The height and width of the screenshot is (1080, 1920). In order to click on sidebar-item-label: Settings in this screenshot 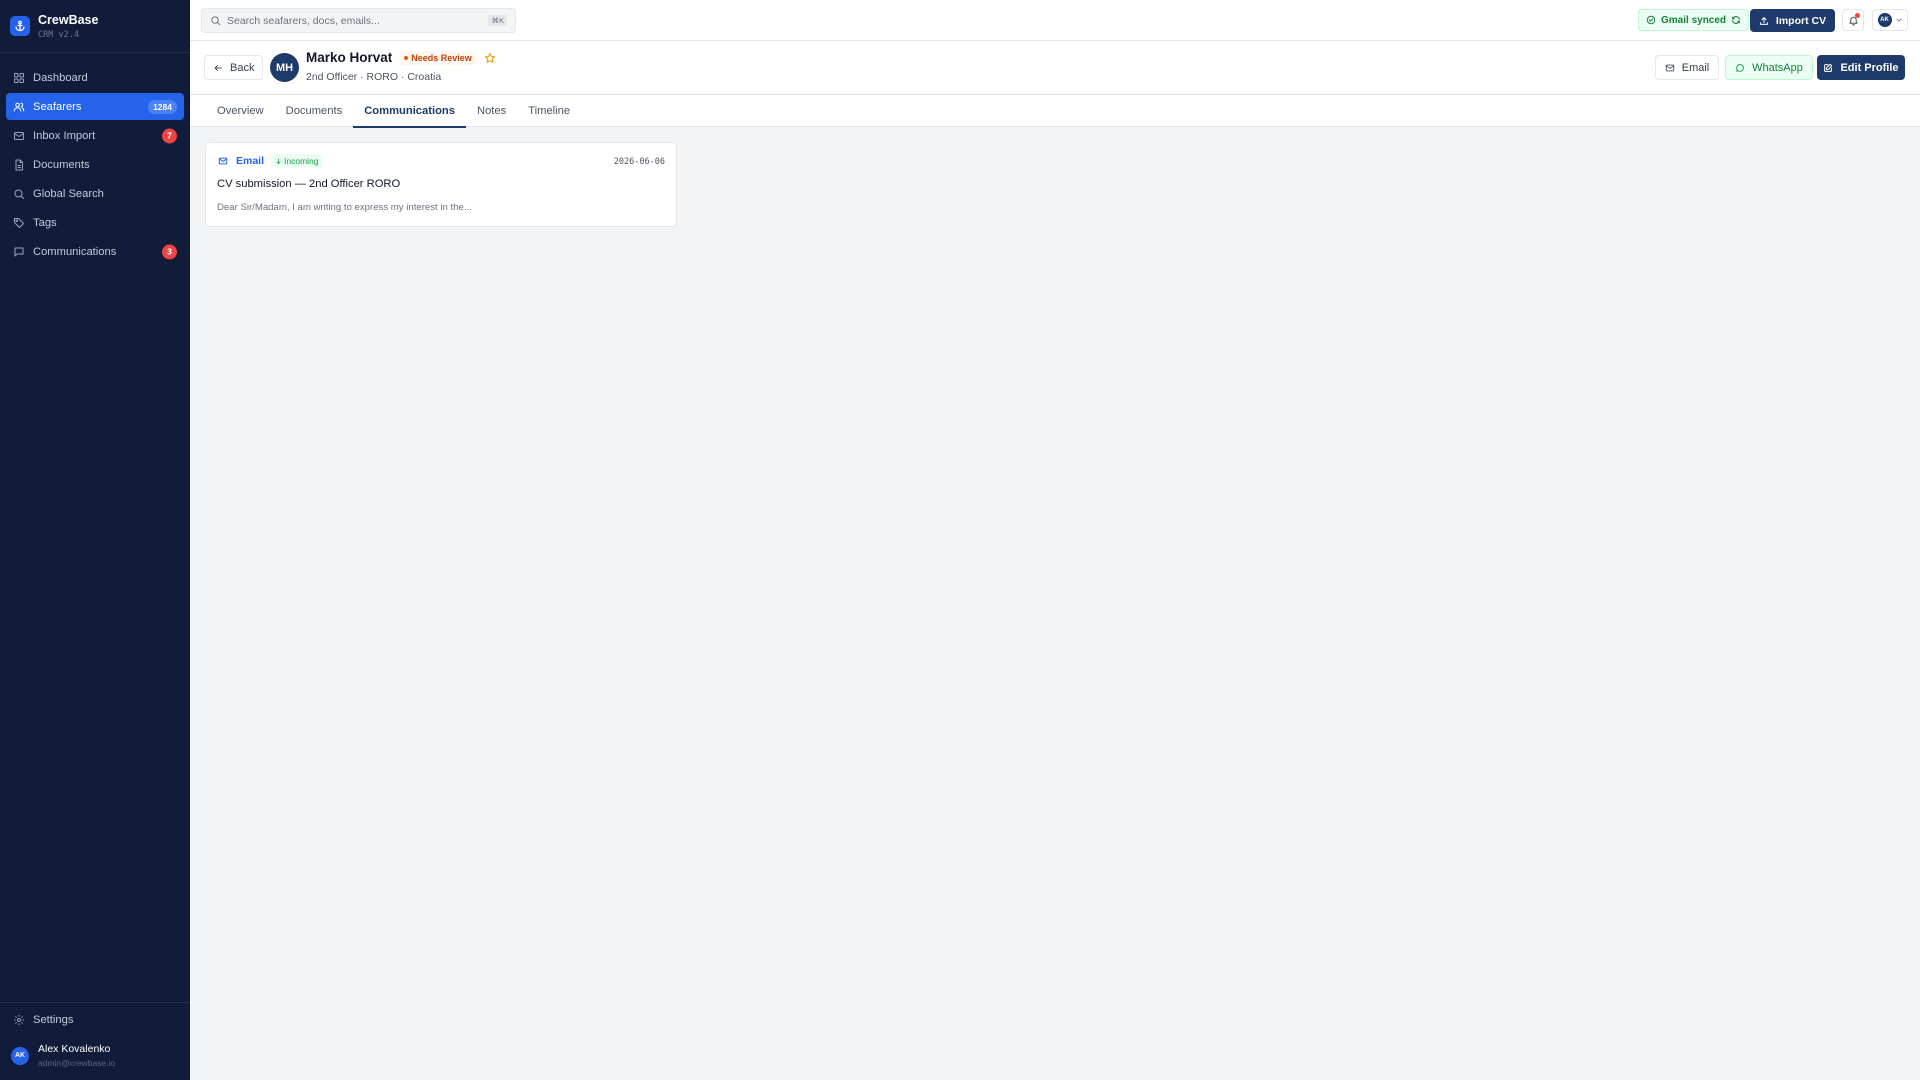, I will do `click(53, 1020)`.